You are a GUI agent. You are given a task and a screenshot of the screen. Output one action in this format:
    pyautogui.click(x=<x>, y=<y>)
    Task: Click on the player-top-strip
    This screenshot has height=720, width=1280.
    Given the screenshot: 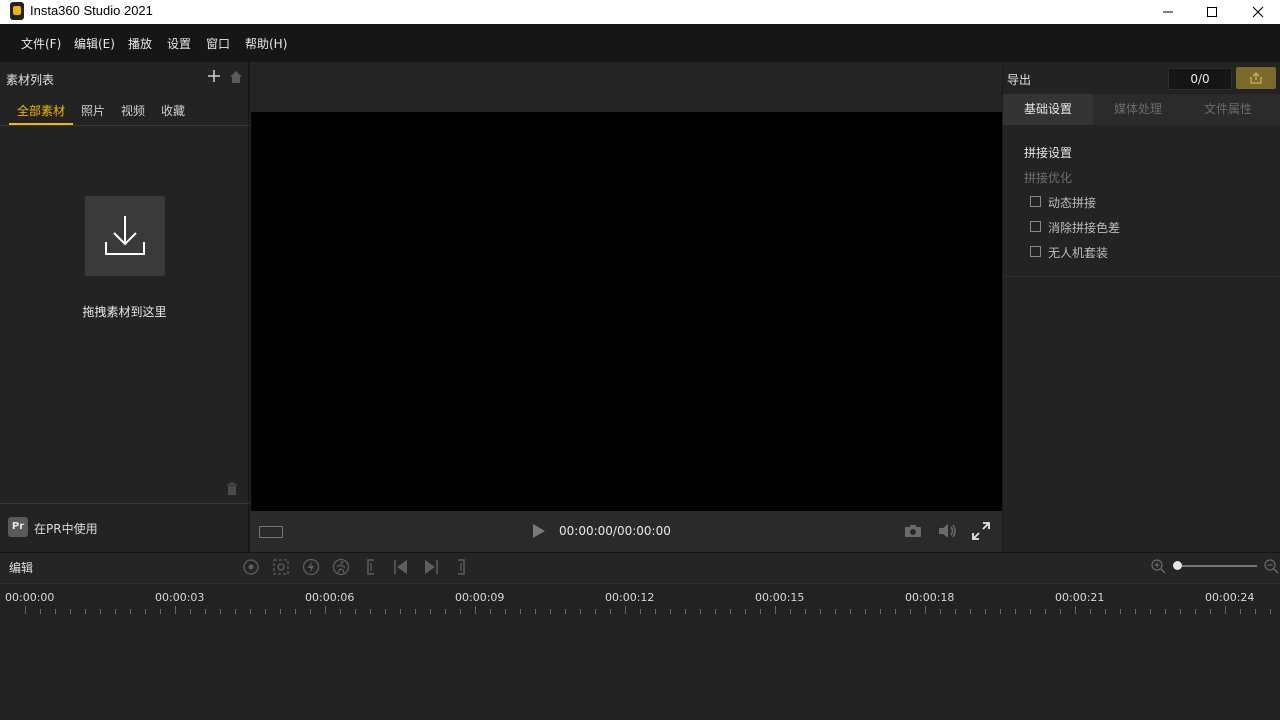 What is the action you would take?
    pyautogui.click(x=626, y=87)
    